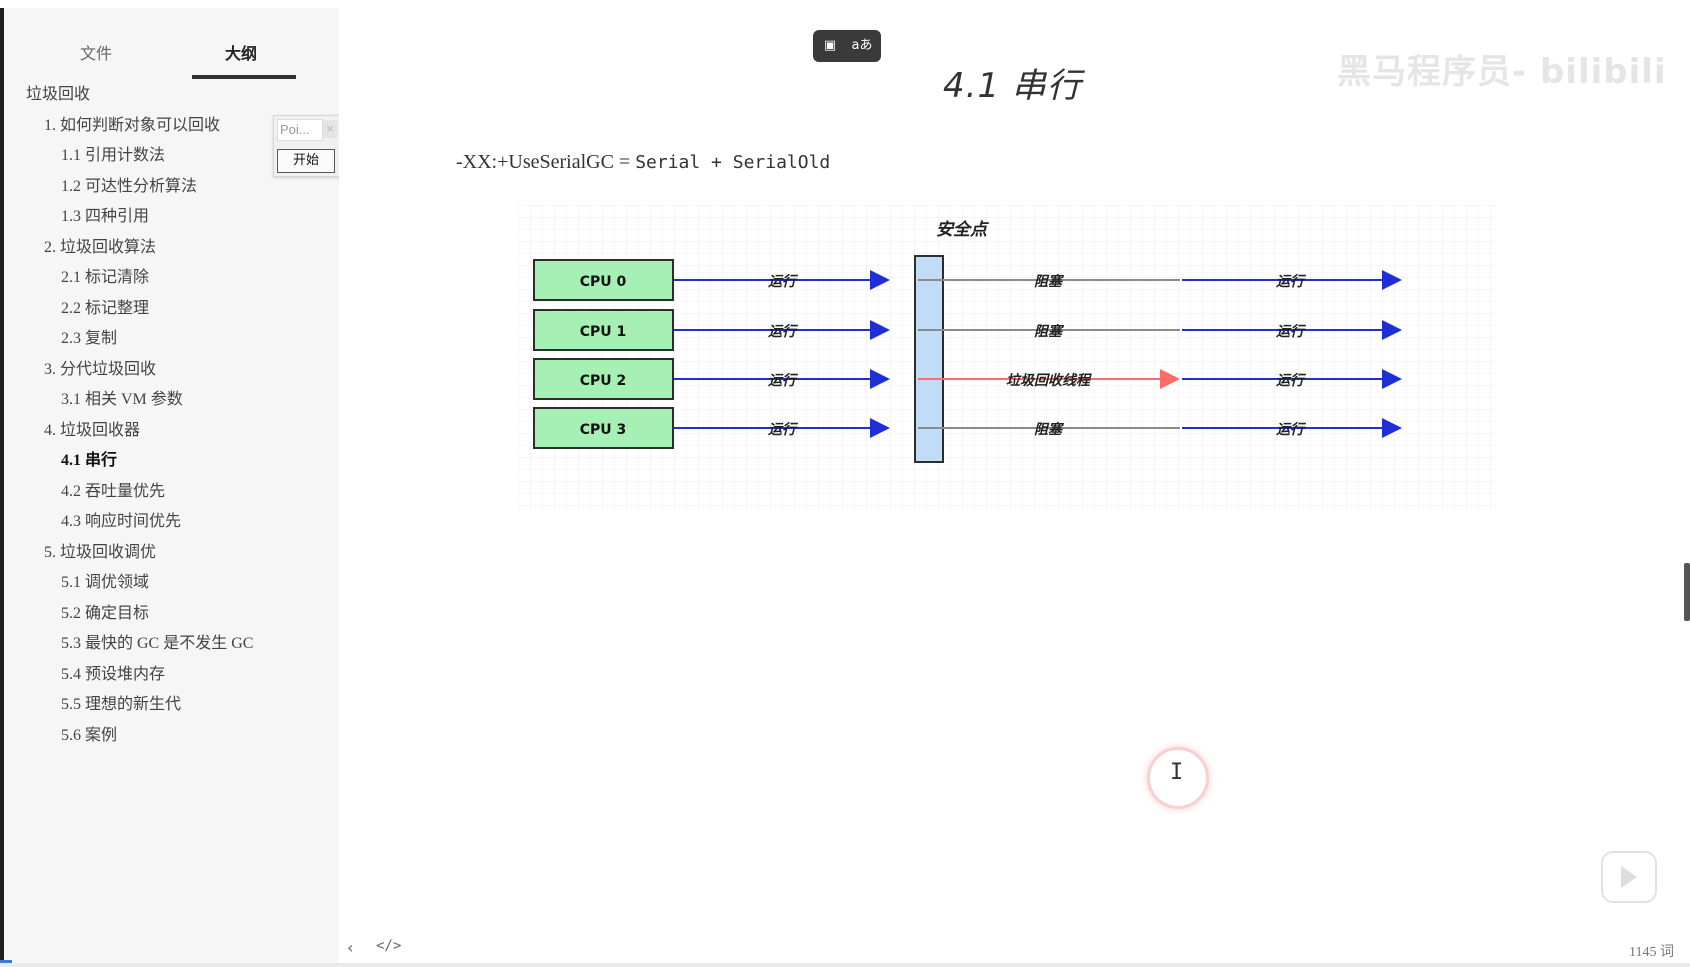  Describe the element at coordinates (132, 123) in the screenshot. I see `outline-item: 1. 如何判断对象可以回收` at that location.